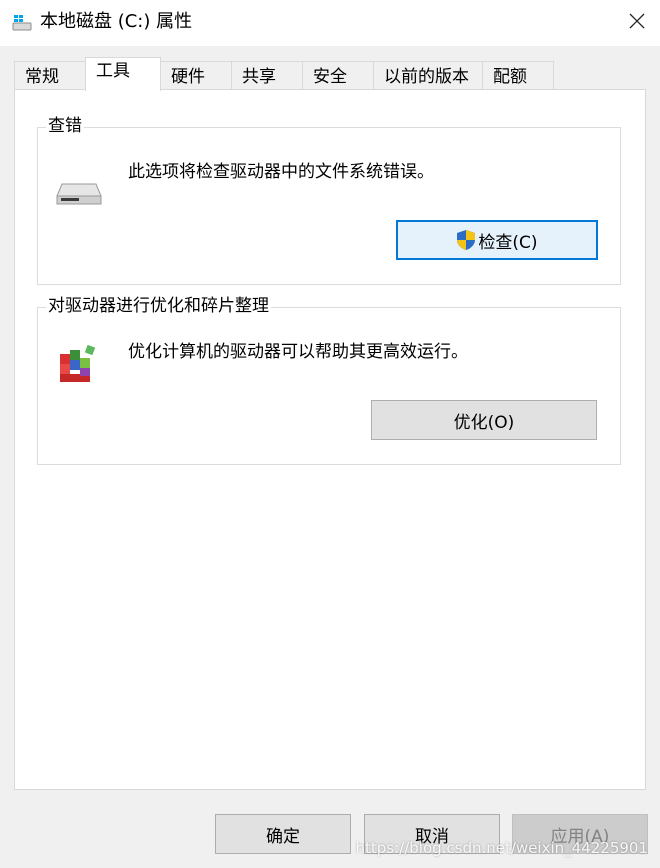 This screenshot has height=868, width=660. I want to click on hard-drive-icon, so click(79, 195).